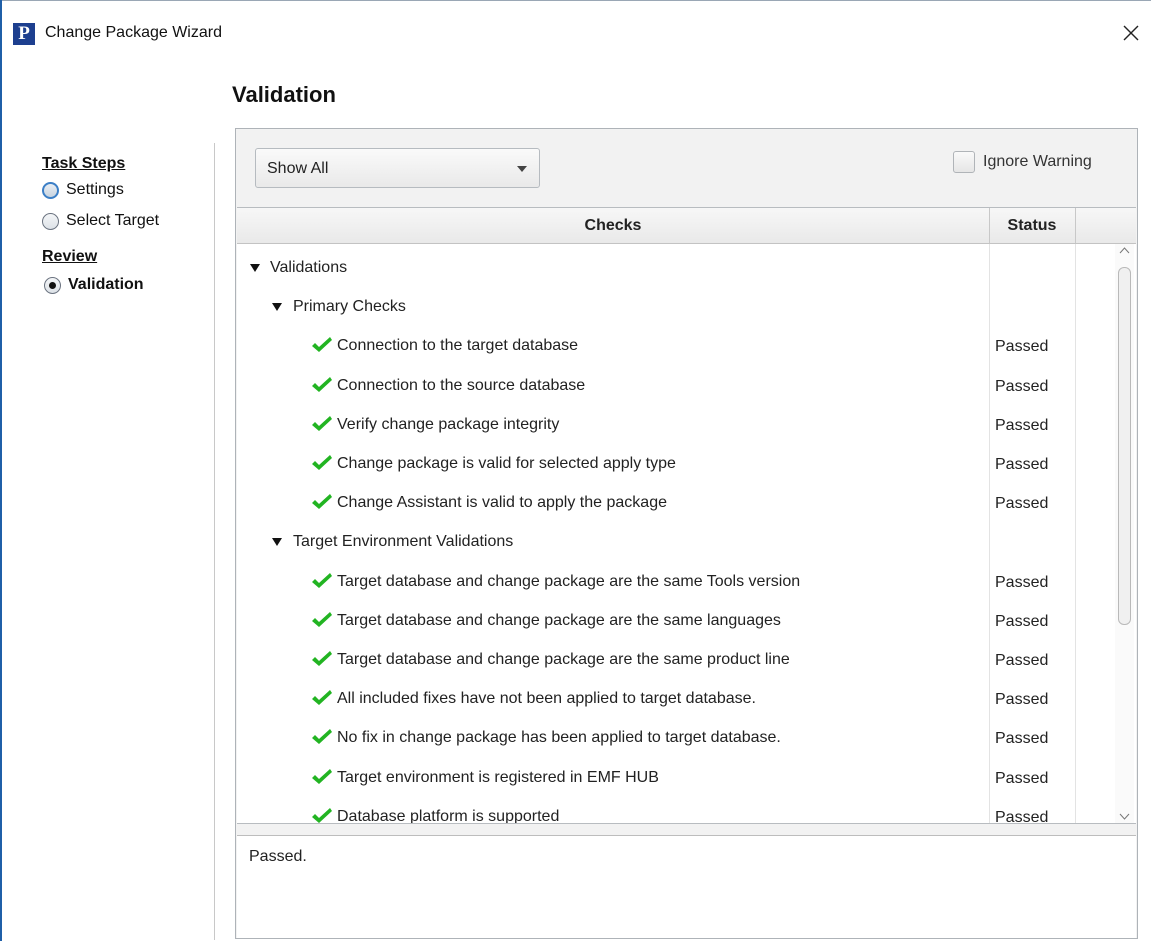  What do you see at coordinates (403, 542) in the screenshot?
I see `check-name: Target Environment Validations` at bounding box center [403, 542].